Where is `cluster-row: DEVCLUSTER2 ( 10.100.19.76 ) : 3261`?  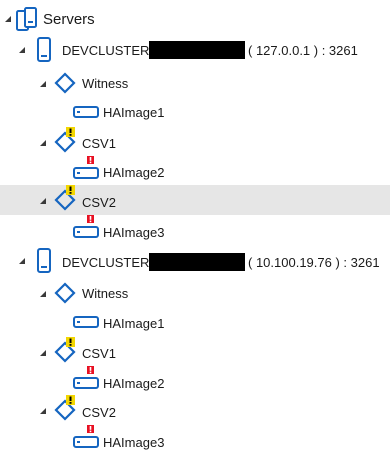
cluster-row: DEVCLUSTER2 ( 10.100.19.76 ) : 3261 is located at coordinates (195, 261).